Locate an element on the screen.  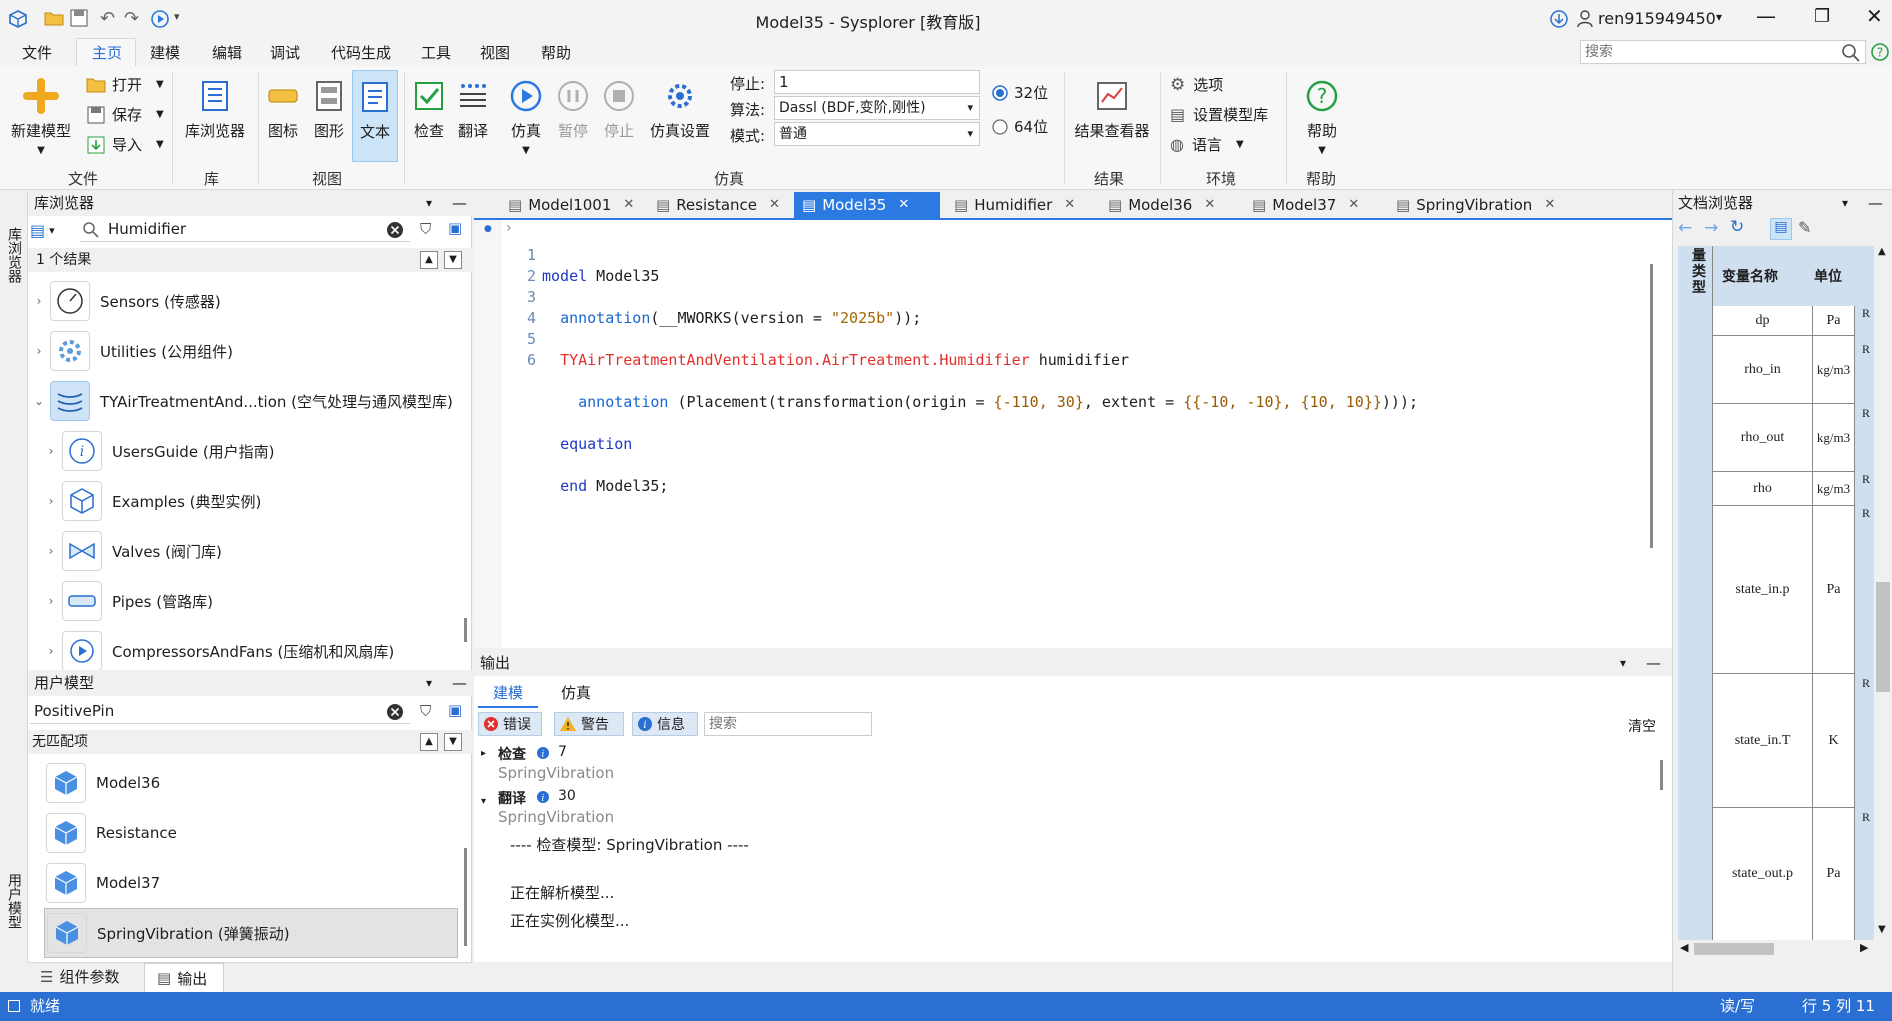
tab-home: 主页 is located at coordinates (107, 53).